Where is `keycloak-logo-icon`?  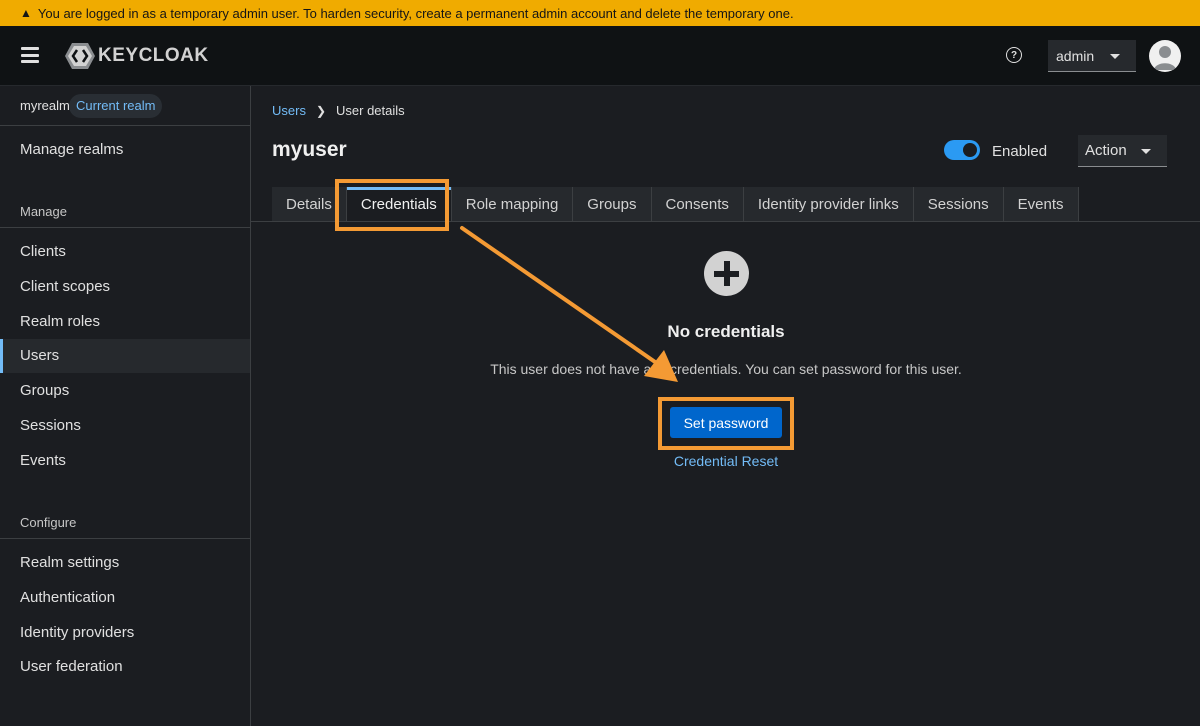 keycloak-logo-icon is located at coordinates (80, 56).